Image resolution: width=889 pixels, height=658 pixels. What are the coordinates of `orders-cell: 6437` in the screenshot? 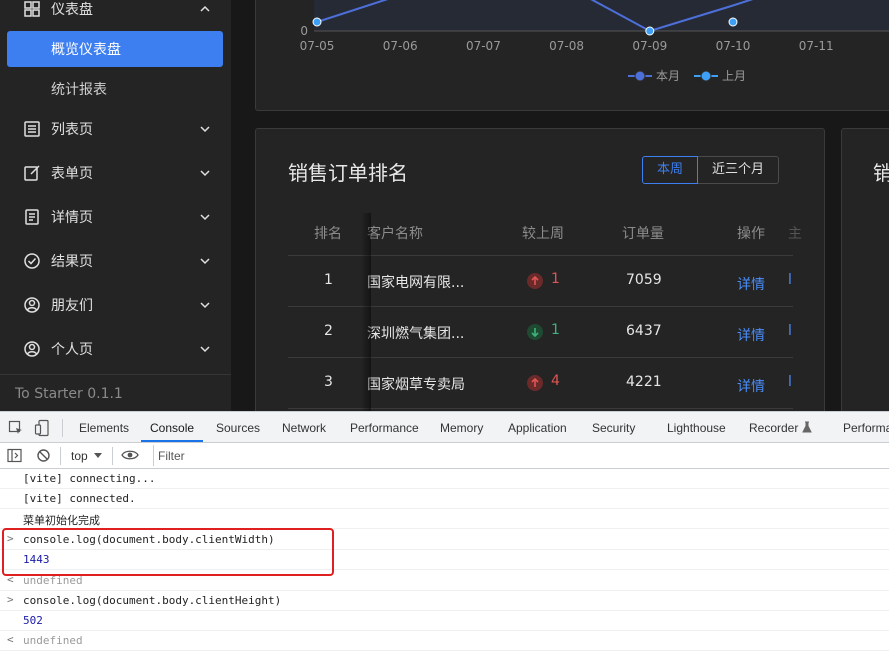 It's located at (644, 331).